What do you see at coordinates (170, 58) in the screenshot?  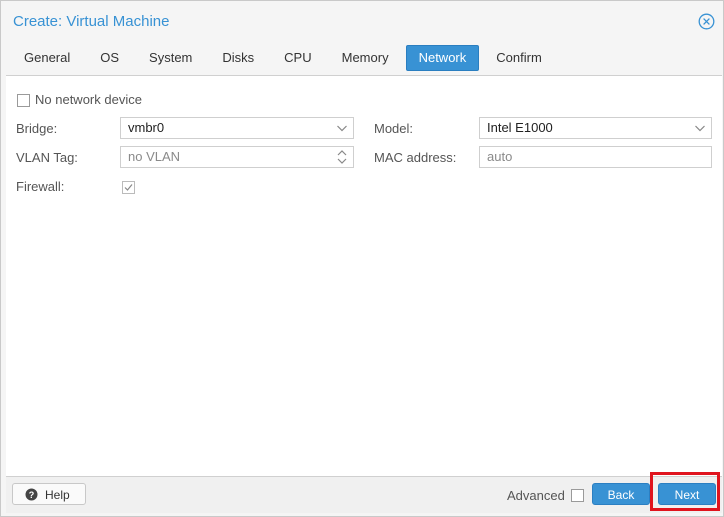 I see `tab-system: System` at bounding box center [170, 58].